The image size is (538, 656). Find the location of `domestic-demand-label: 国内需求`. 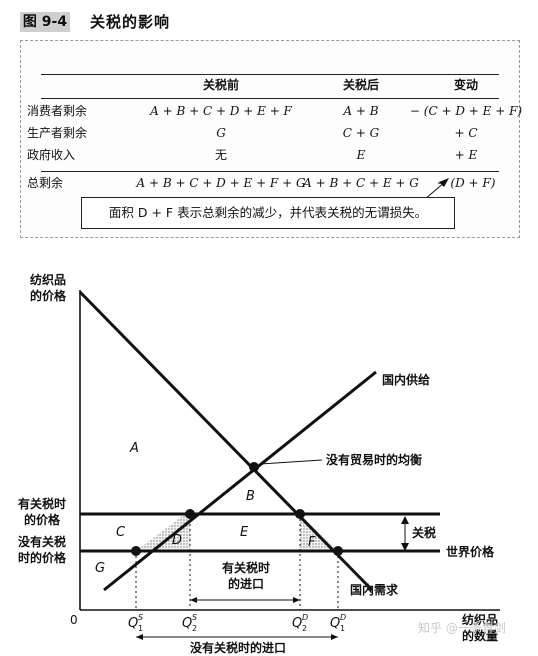

domestic-demand-label: 国内需求 is located at coordinates (374, 589).